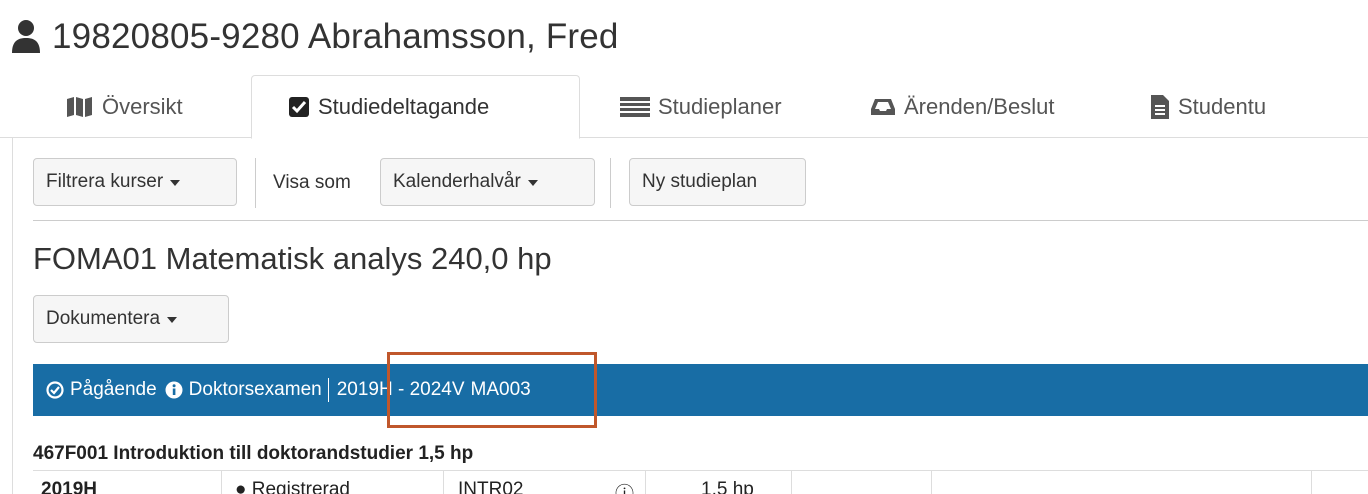 This screenshot has height=494, width=1368. I want to click on document-dropdown-button: Dokumentera, so click(131, 319).